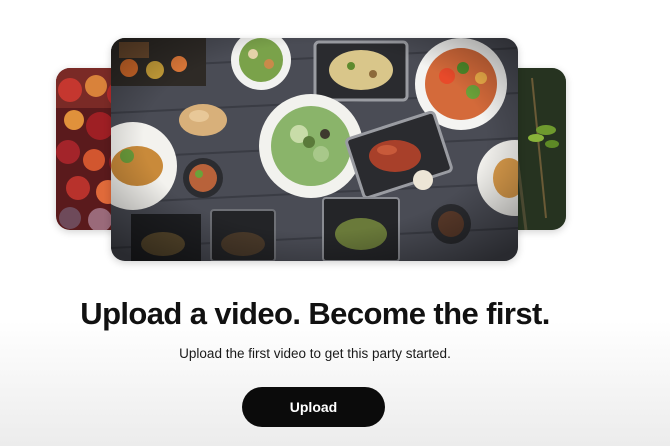 The height and width of the screenshot is (446, 670). Describe the element at coordinates (315, 313) in the screenshot. I see `empty-state-headline: Upload a video. Become the first.` at that location.